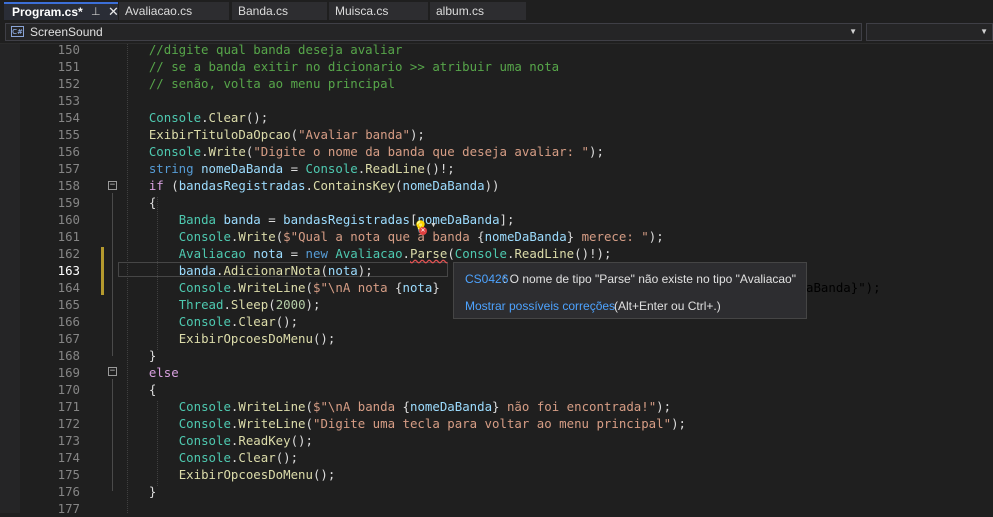 The image size is (993, 517). I want to click on line-number: 167, so click(68, 338).